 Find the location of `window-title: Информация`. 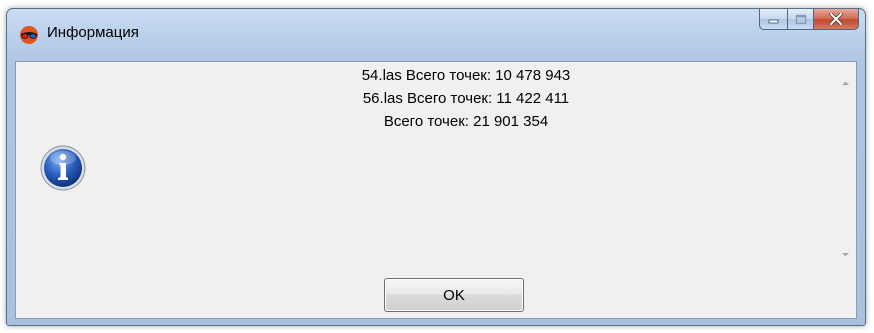

window-title: Информация is located at coordinates (93, 32).